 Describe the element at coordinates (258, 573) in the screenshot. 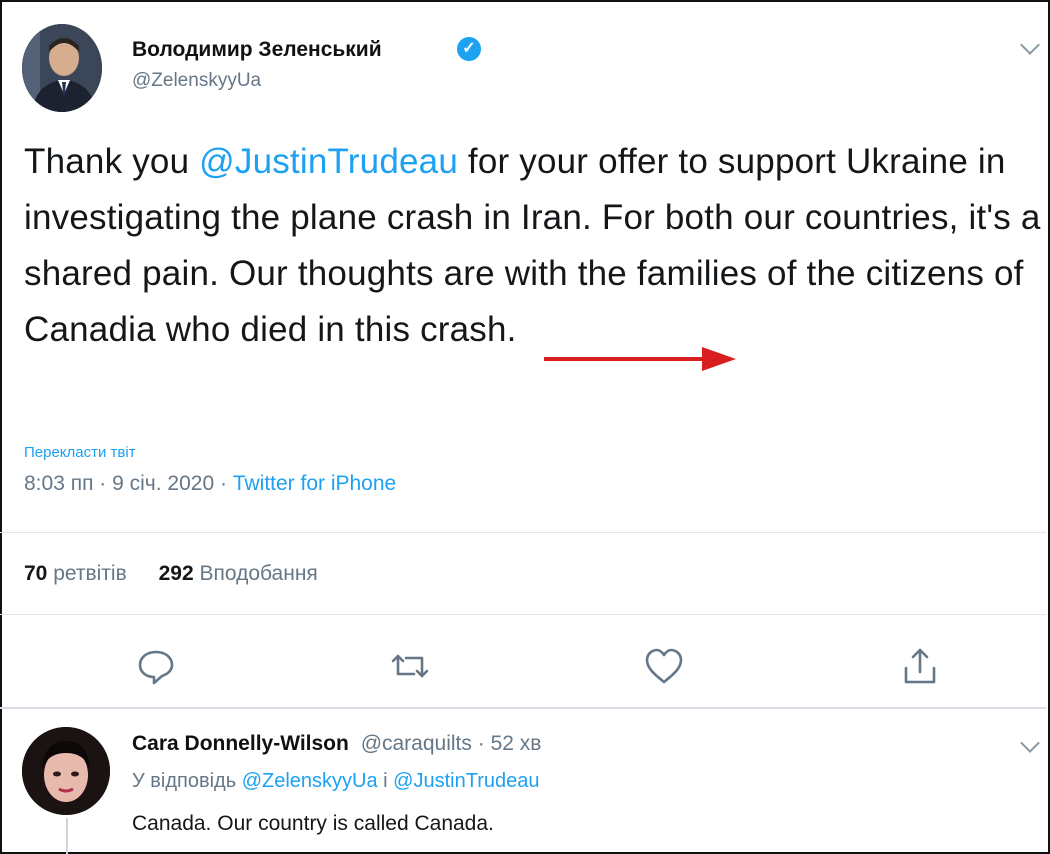

I see `likes-label: Вподобання` at that location.